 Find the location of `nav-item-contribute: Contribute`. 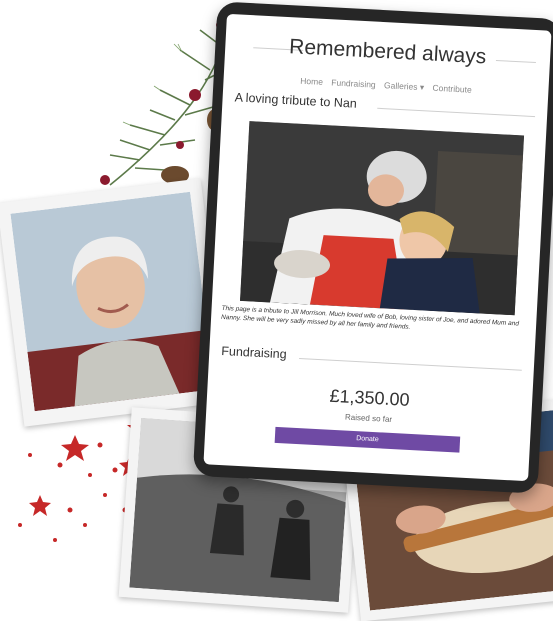

nav-item-contribute: Contribute is located at coordinates (452, 89).